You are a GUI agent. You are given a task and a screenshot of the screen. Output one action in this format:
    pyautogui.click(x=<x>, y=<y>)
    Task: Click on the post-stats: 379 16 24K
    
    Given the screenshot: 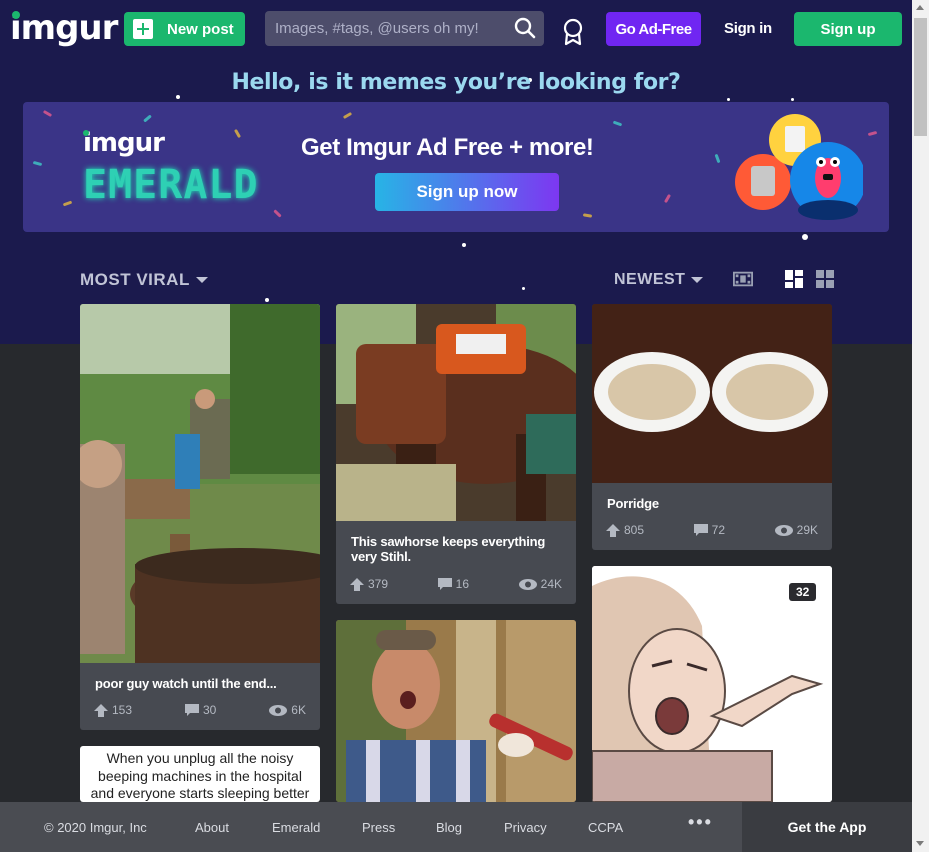 What is the action you would take?
    pyautogui.click(x=456, y=584)
    